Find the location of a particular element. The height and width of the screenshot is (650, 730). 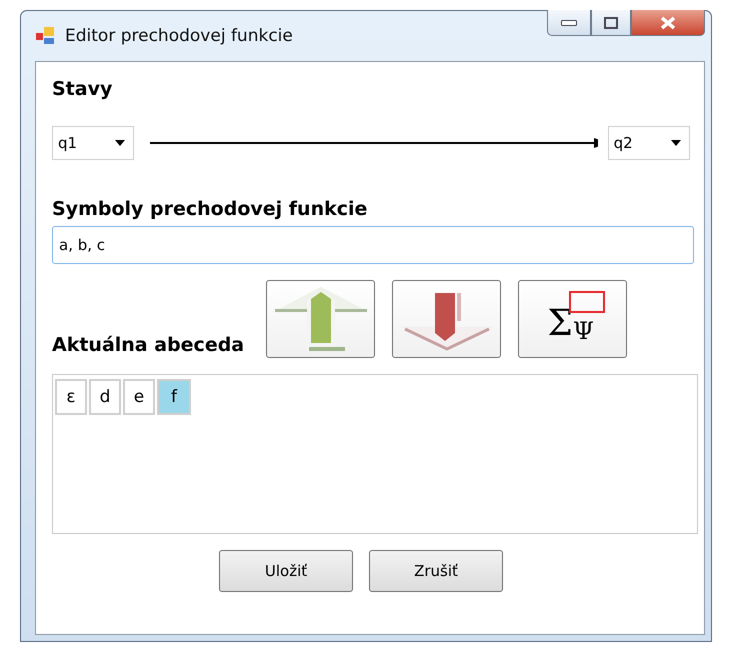

window-title: Editor prechodovej funkcie is located at coordinates (179, 36).